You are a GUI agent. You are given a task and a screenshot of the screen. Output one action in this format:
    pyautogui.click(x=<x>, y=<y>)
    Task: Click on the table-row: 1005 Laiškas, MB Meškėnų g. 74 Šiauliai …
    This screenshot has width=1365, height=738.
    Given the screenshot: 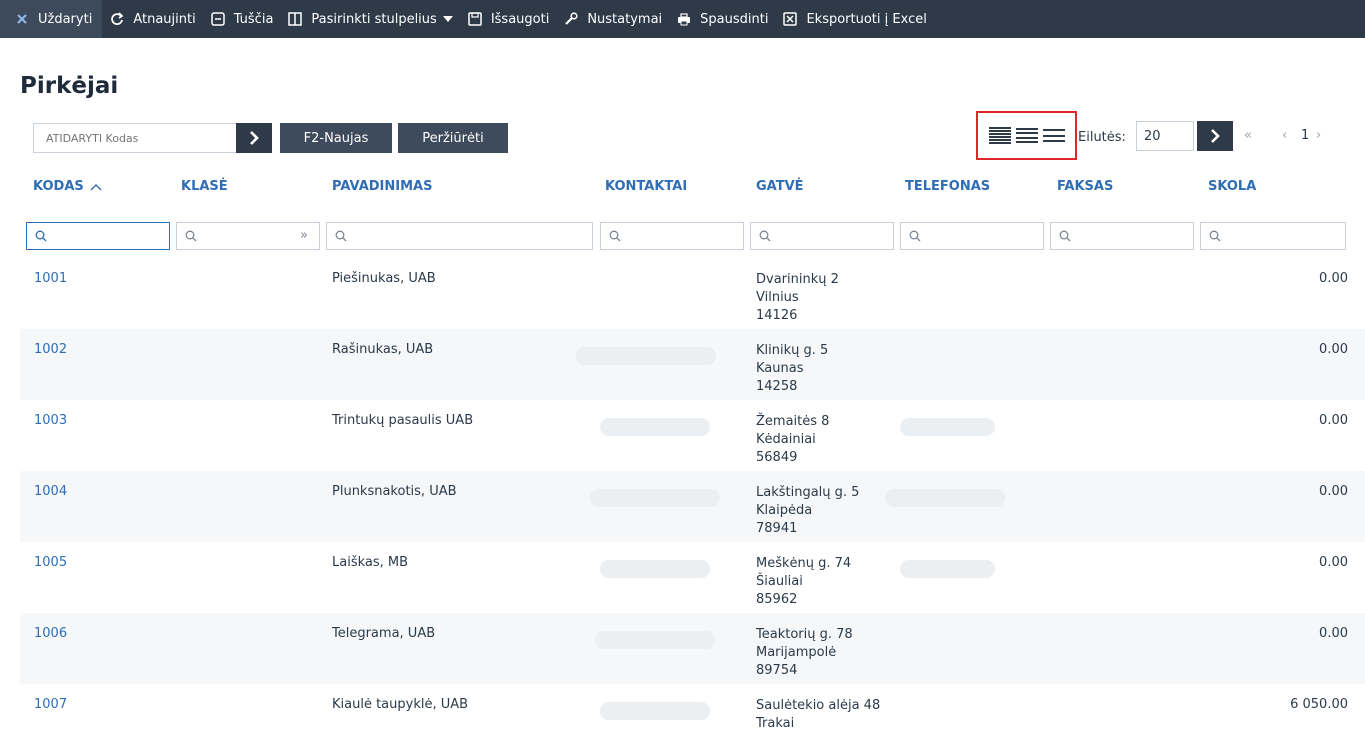 What is the action you would take?
    pyautogui.click(x=692, y=577)
    